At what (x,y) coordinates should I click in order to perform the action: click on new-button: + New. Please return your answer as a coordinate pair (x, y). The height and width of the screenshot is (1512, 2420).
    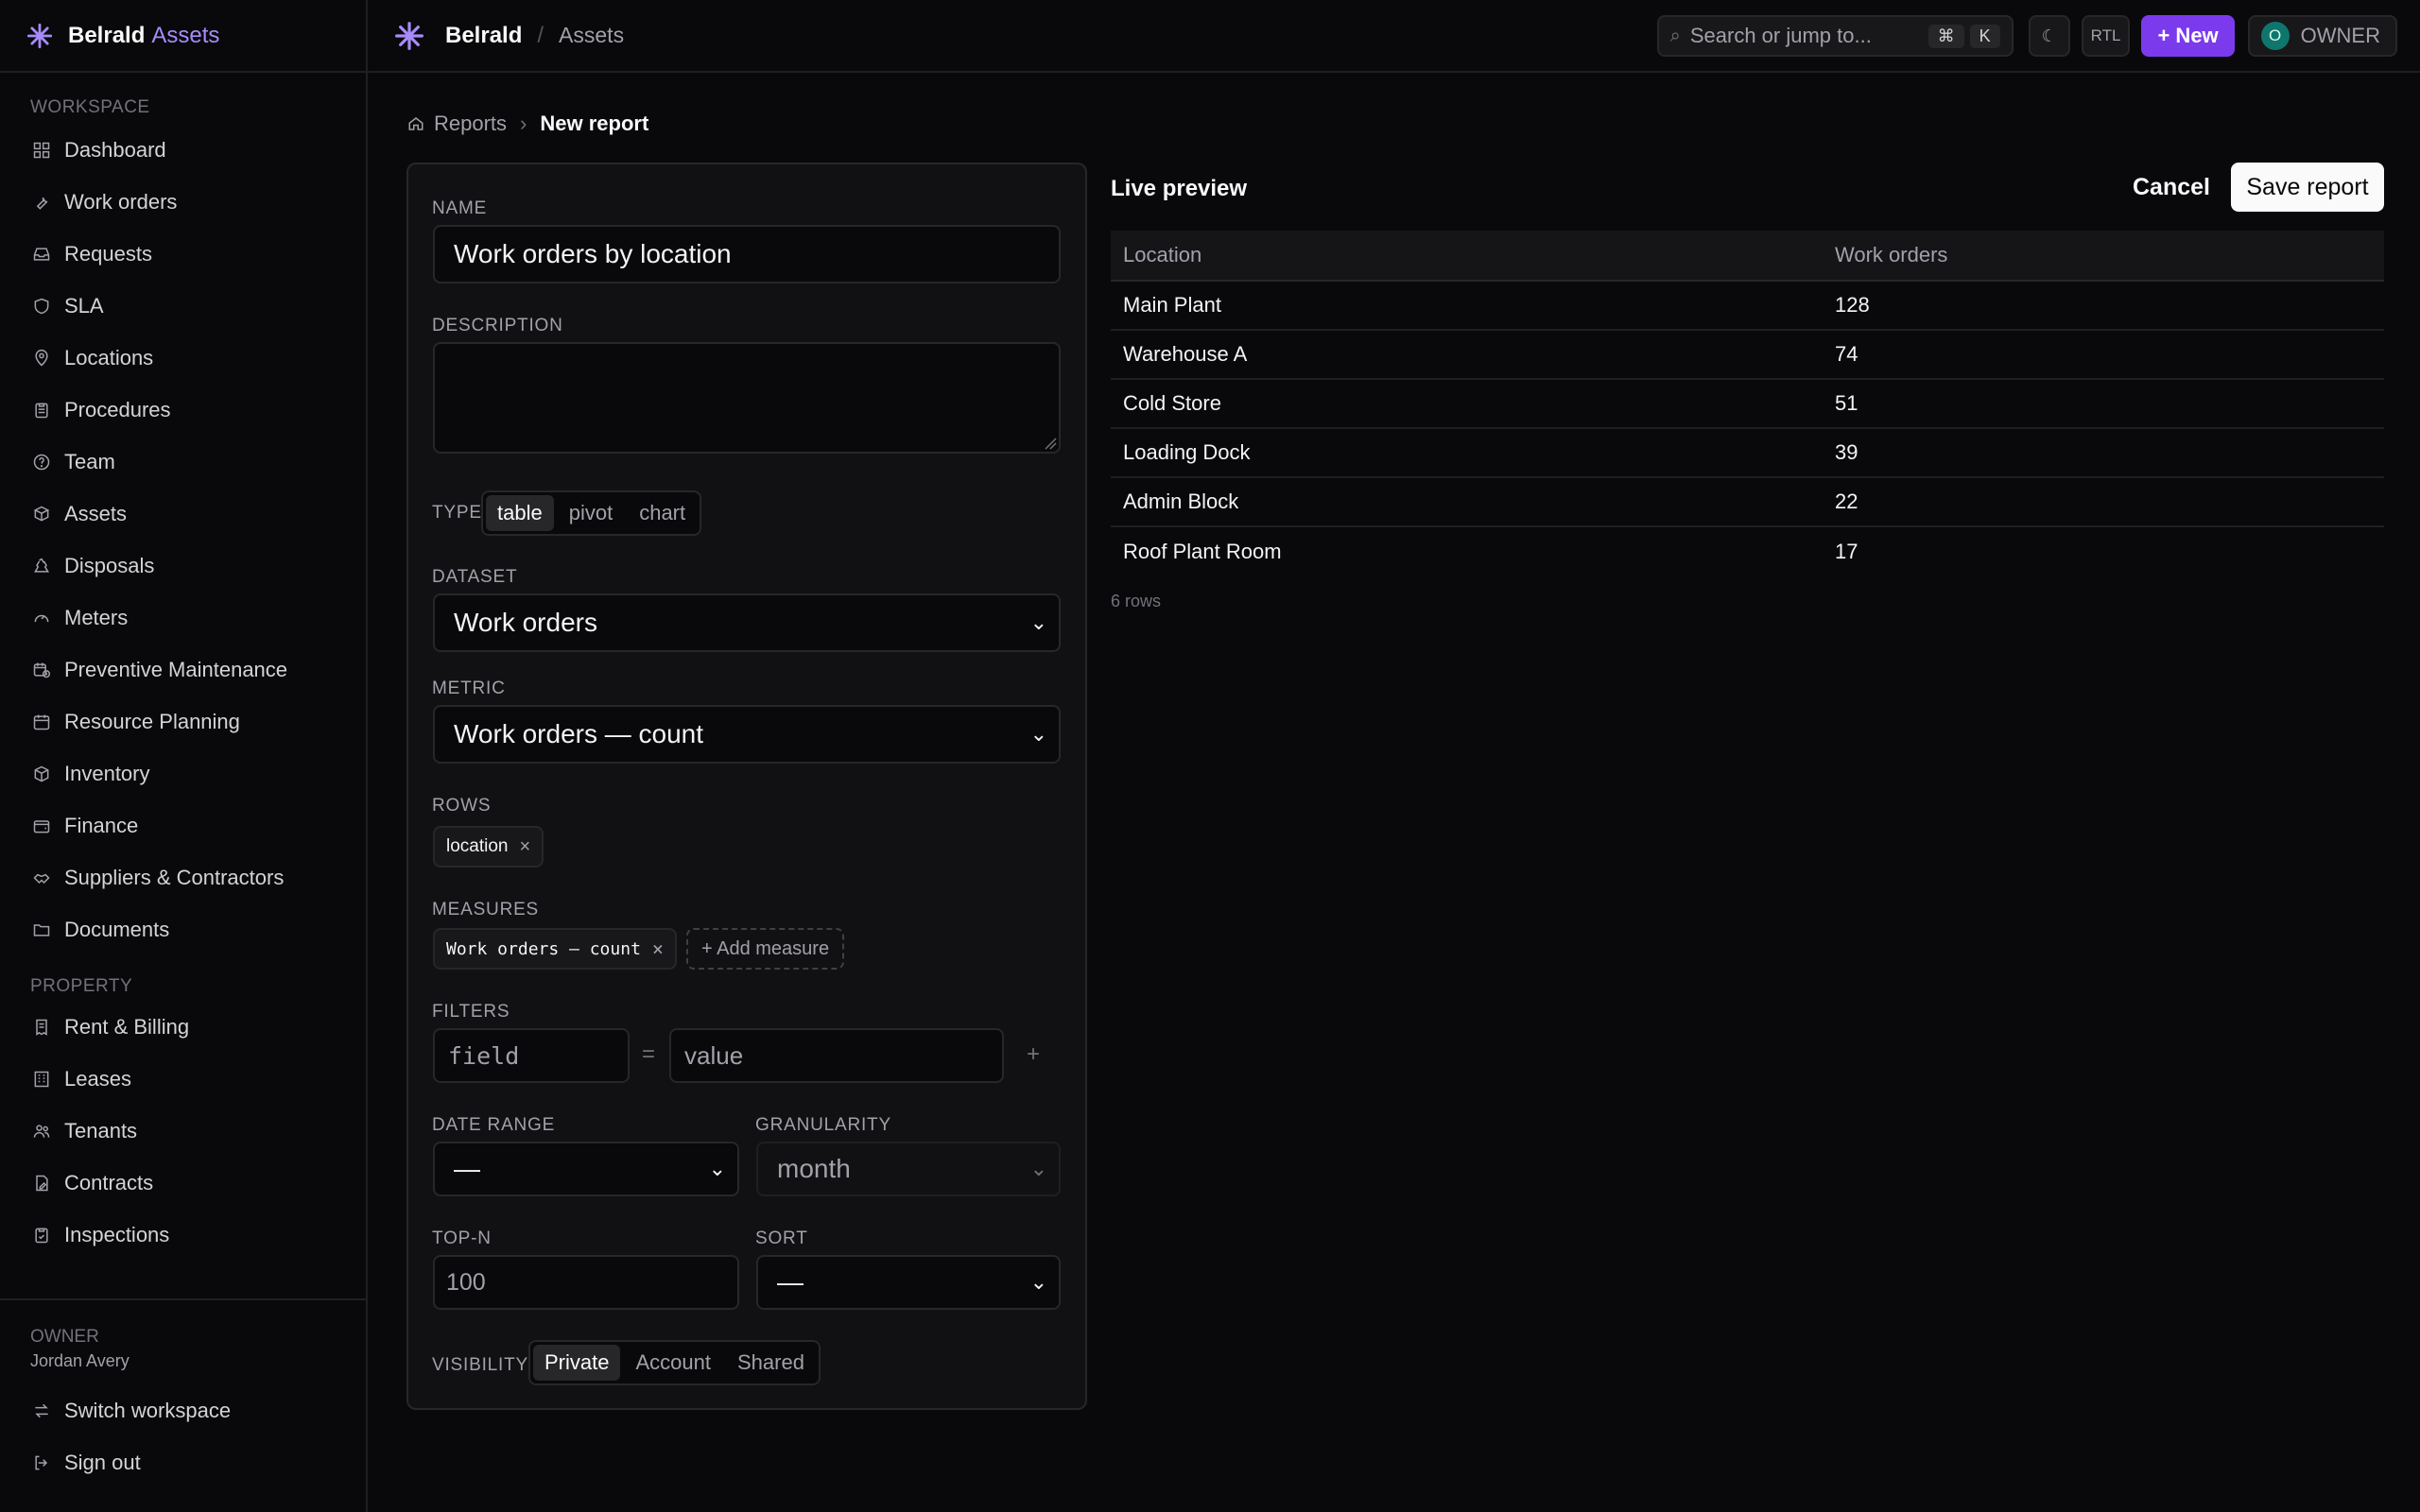
    Looking at the image, I should click on (2188, 36).